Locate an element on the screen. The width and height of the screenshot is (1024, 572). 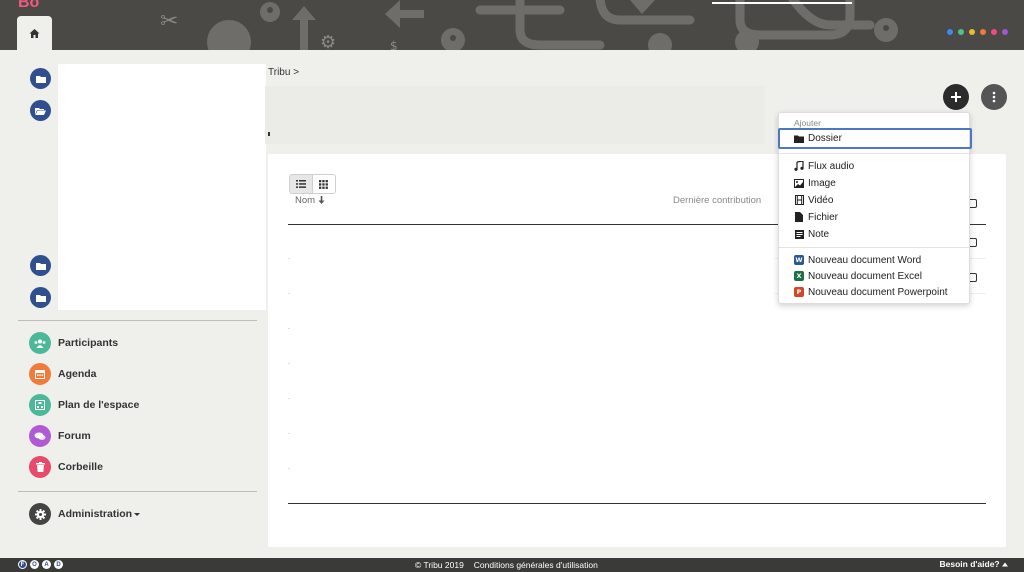
help-link: Besoin d'aide? is located at coordinates (974, 564).